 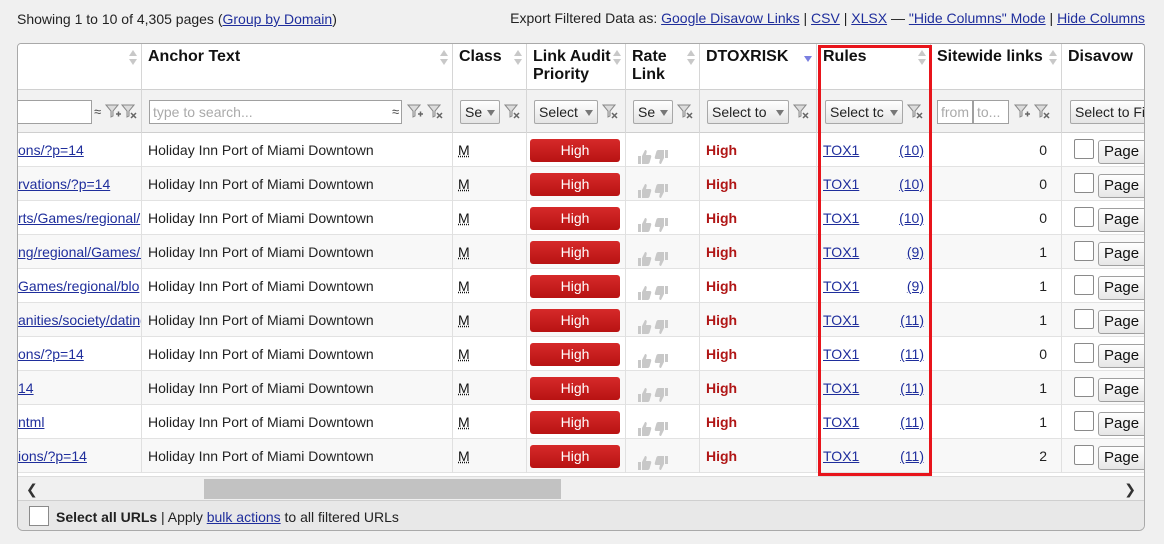 I want to click on source-url-link: ions/?p=14, so click(x=52, y=456).